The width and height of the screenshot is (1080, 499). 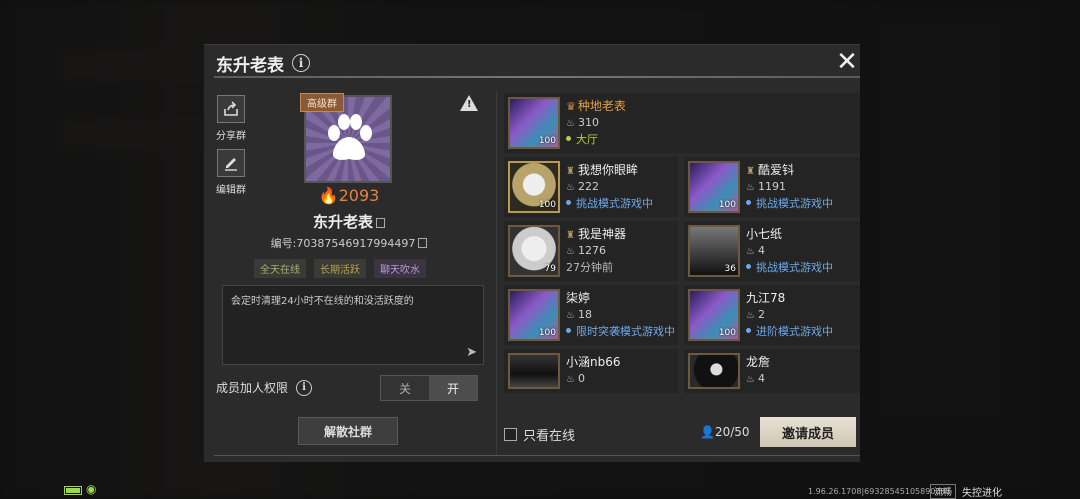 What do you see at coordinates (471, 352) in the screenshot?
I see `send-icon: ➤` at bounding box center [471, 352].